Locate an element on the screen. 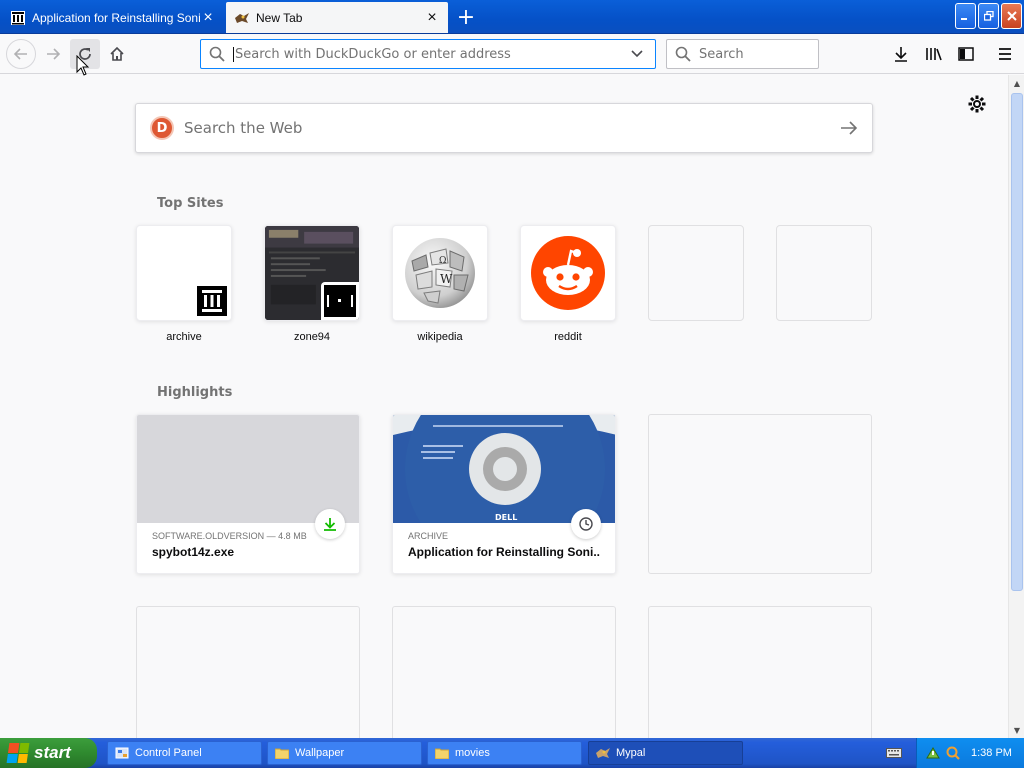  reddit-logo-icon is located at coordinates (568, 273).